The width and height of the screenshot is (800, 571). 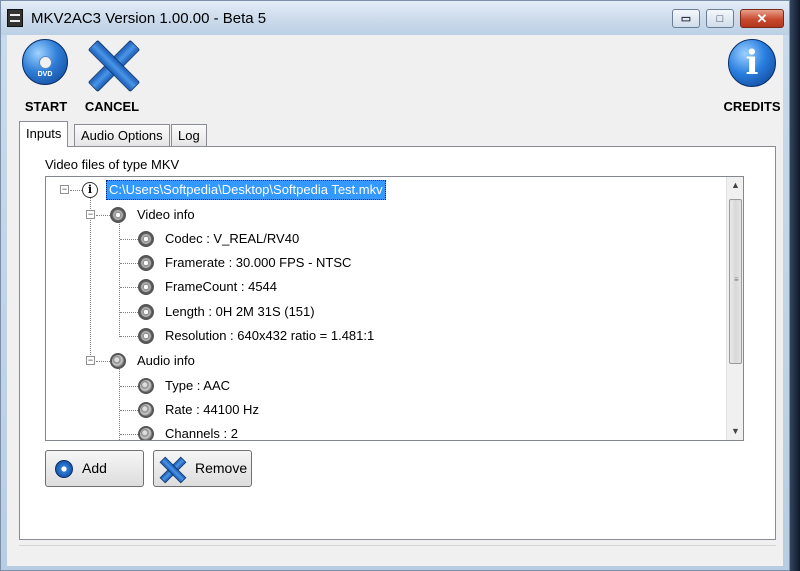 I want to click on close-button: ✕, so click(x=762, y=18).